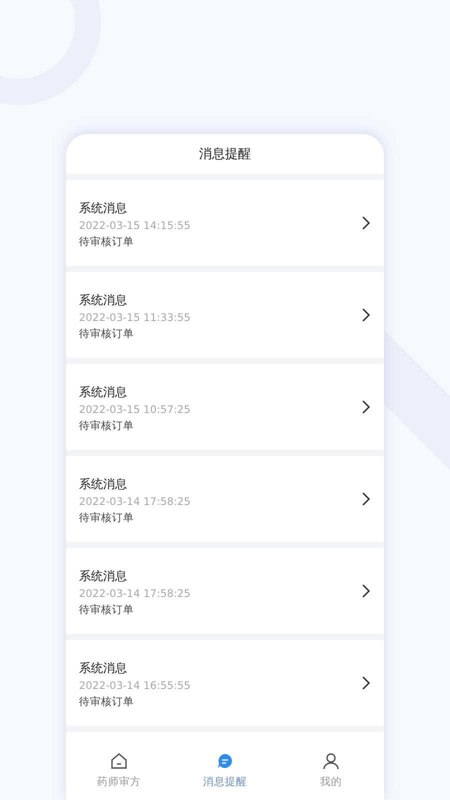 This screenshot has height=800, width=450. I want to click on home-icon, so click(119, 761).